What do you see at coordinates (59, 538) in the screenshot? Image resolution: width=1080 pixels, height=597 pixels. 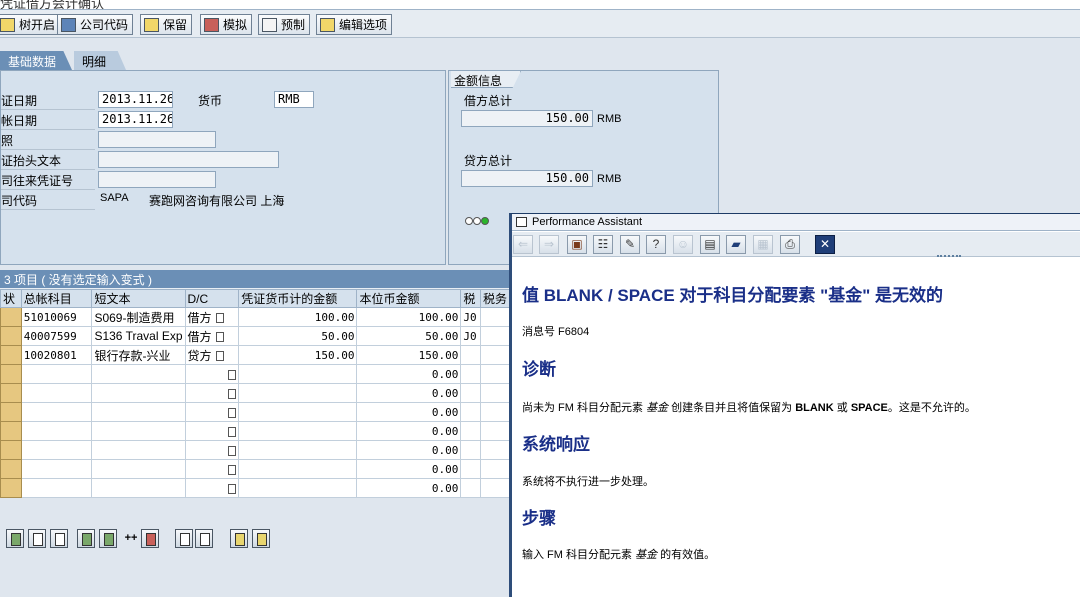 I see `deselect-icon` at bounding box center [59, 538].